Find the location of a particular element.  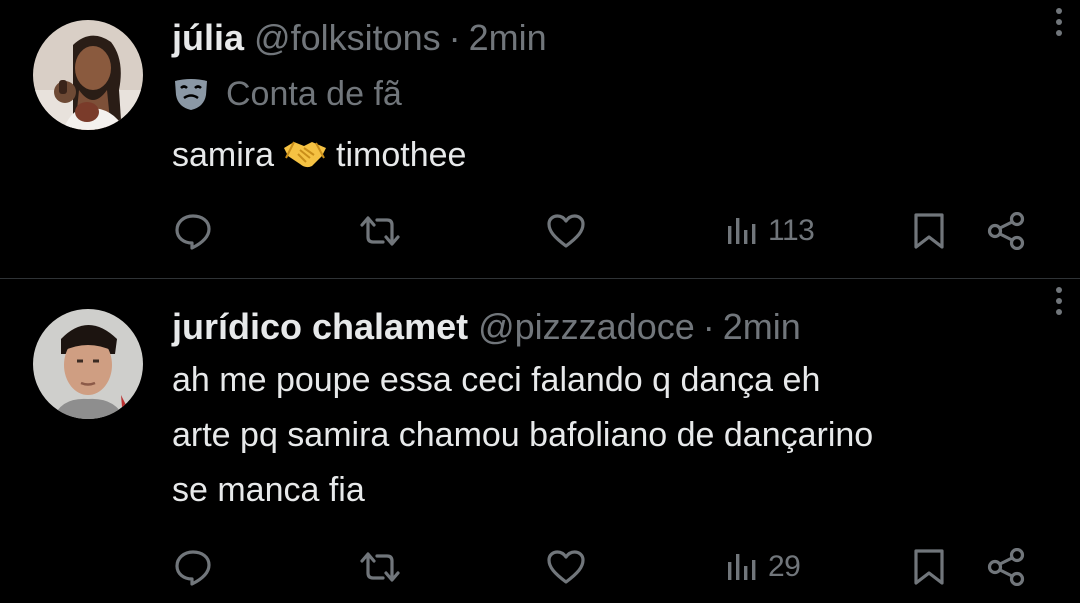

action-bar: 29 is located at coordinates (540, 567).